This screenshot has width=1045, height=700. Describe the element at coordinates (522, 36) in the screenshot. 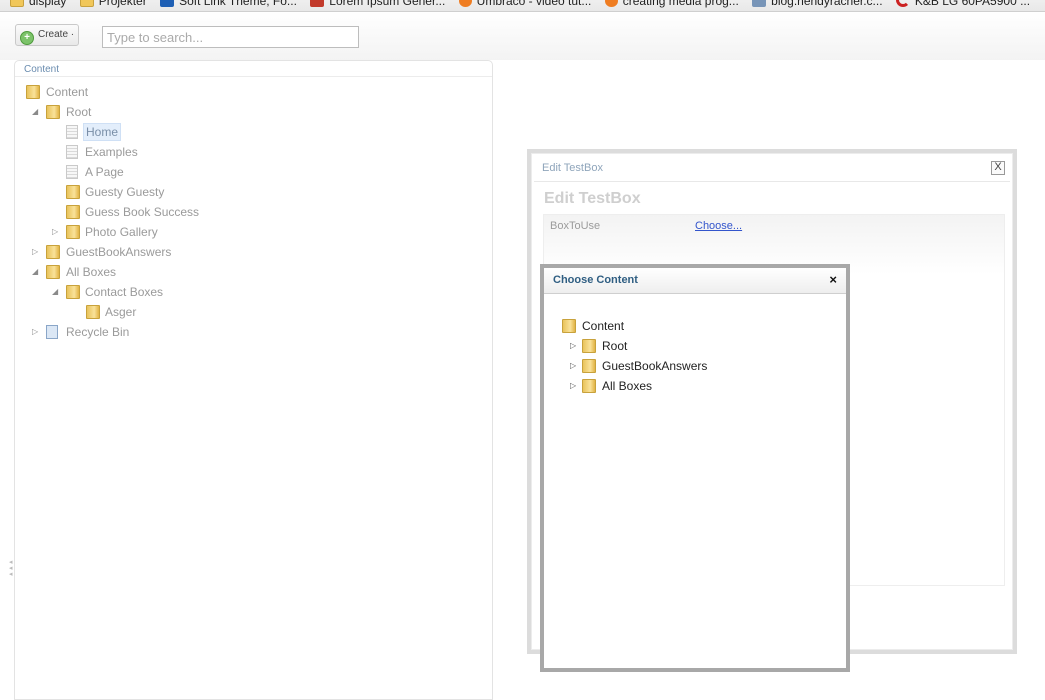

I see `toolbar: + Create ·` at that location.